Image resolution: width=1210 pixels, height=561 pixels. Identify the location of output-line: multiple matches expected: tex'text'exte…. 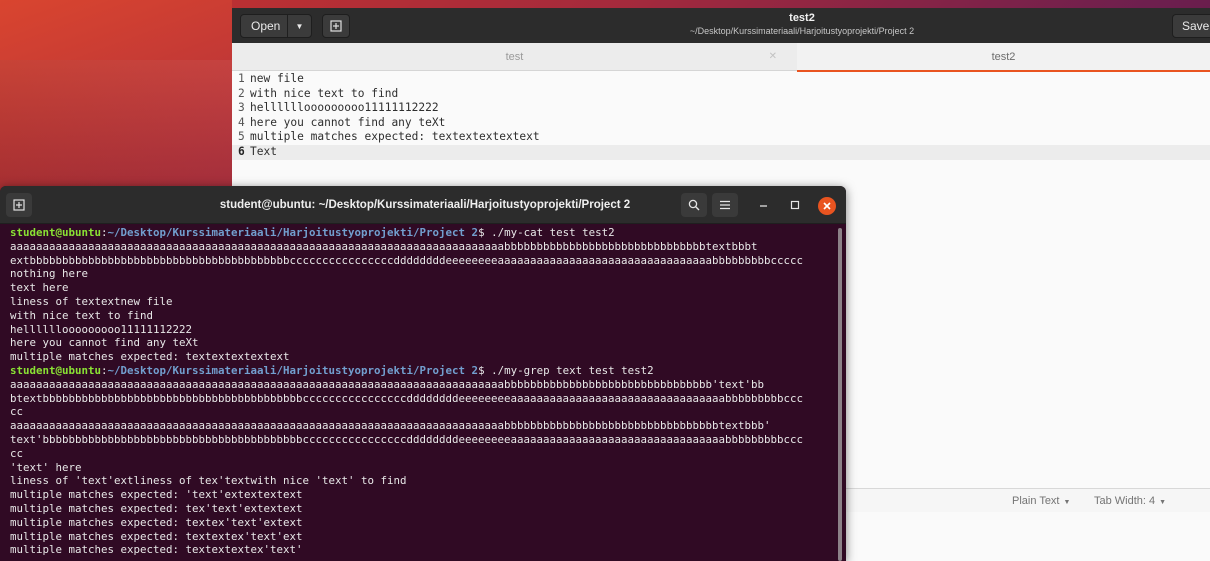
(156, 508).